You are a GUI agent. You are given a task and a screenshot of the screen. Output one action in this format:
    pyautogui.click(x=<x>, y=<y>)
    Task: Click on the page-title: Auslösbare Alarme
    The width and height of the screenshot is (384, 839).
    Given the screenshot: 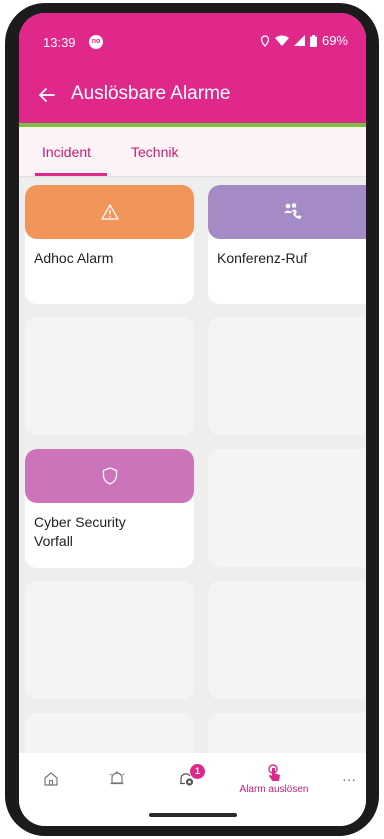 What is the action you would take?
    pyautogui.click(x=151, y=93)
    